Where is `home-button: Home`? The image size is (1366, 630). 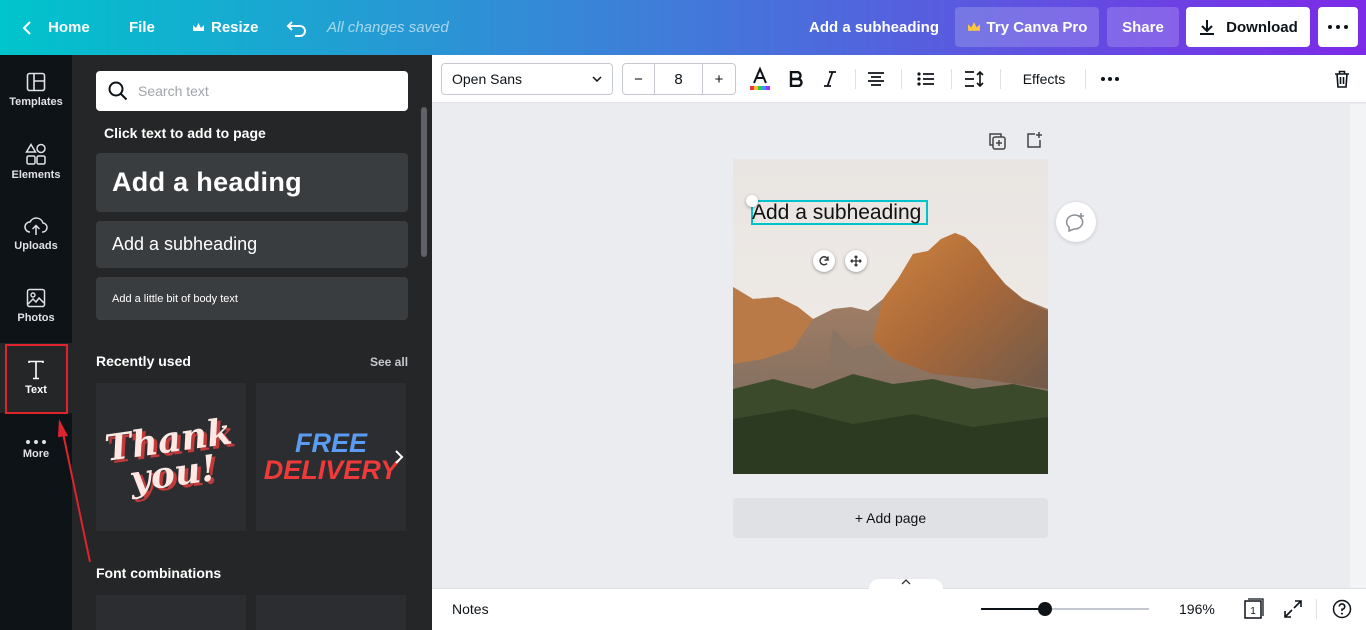 home-button: Home is located at coordinates (56, 27).